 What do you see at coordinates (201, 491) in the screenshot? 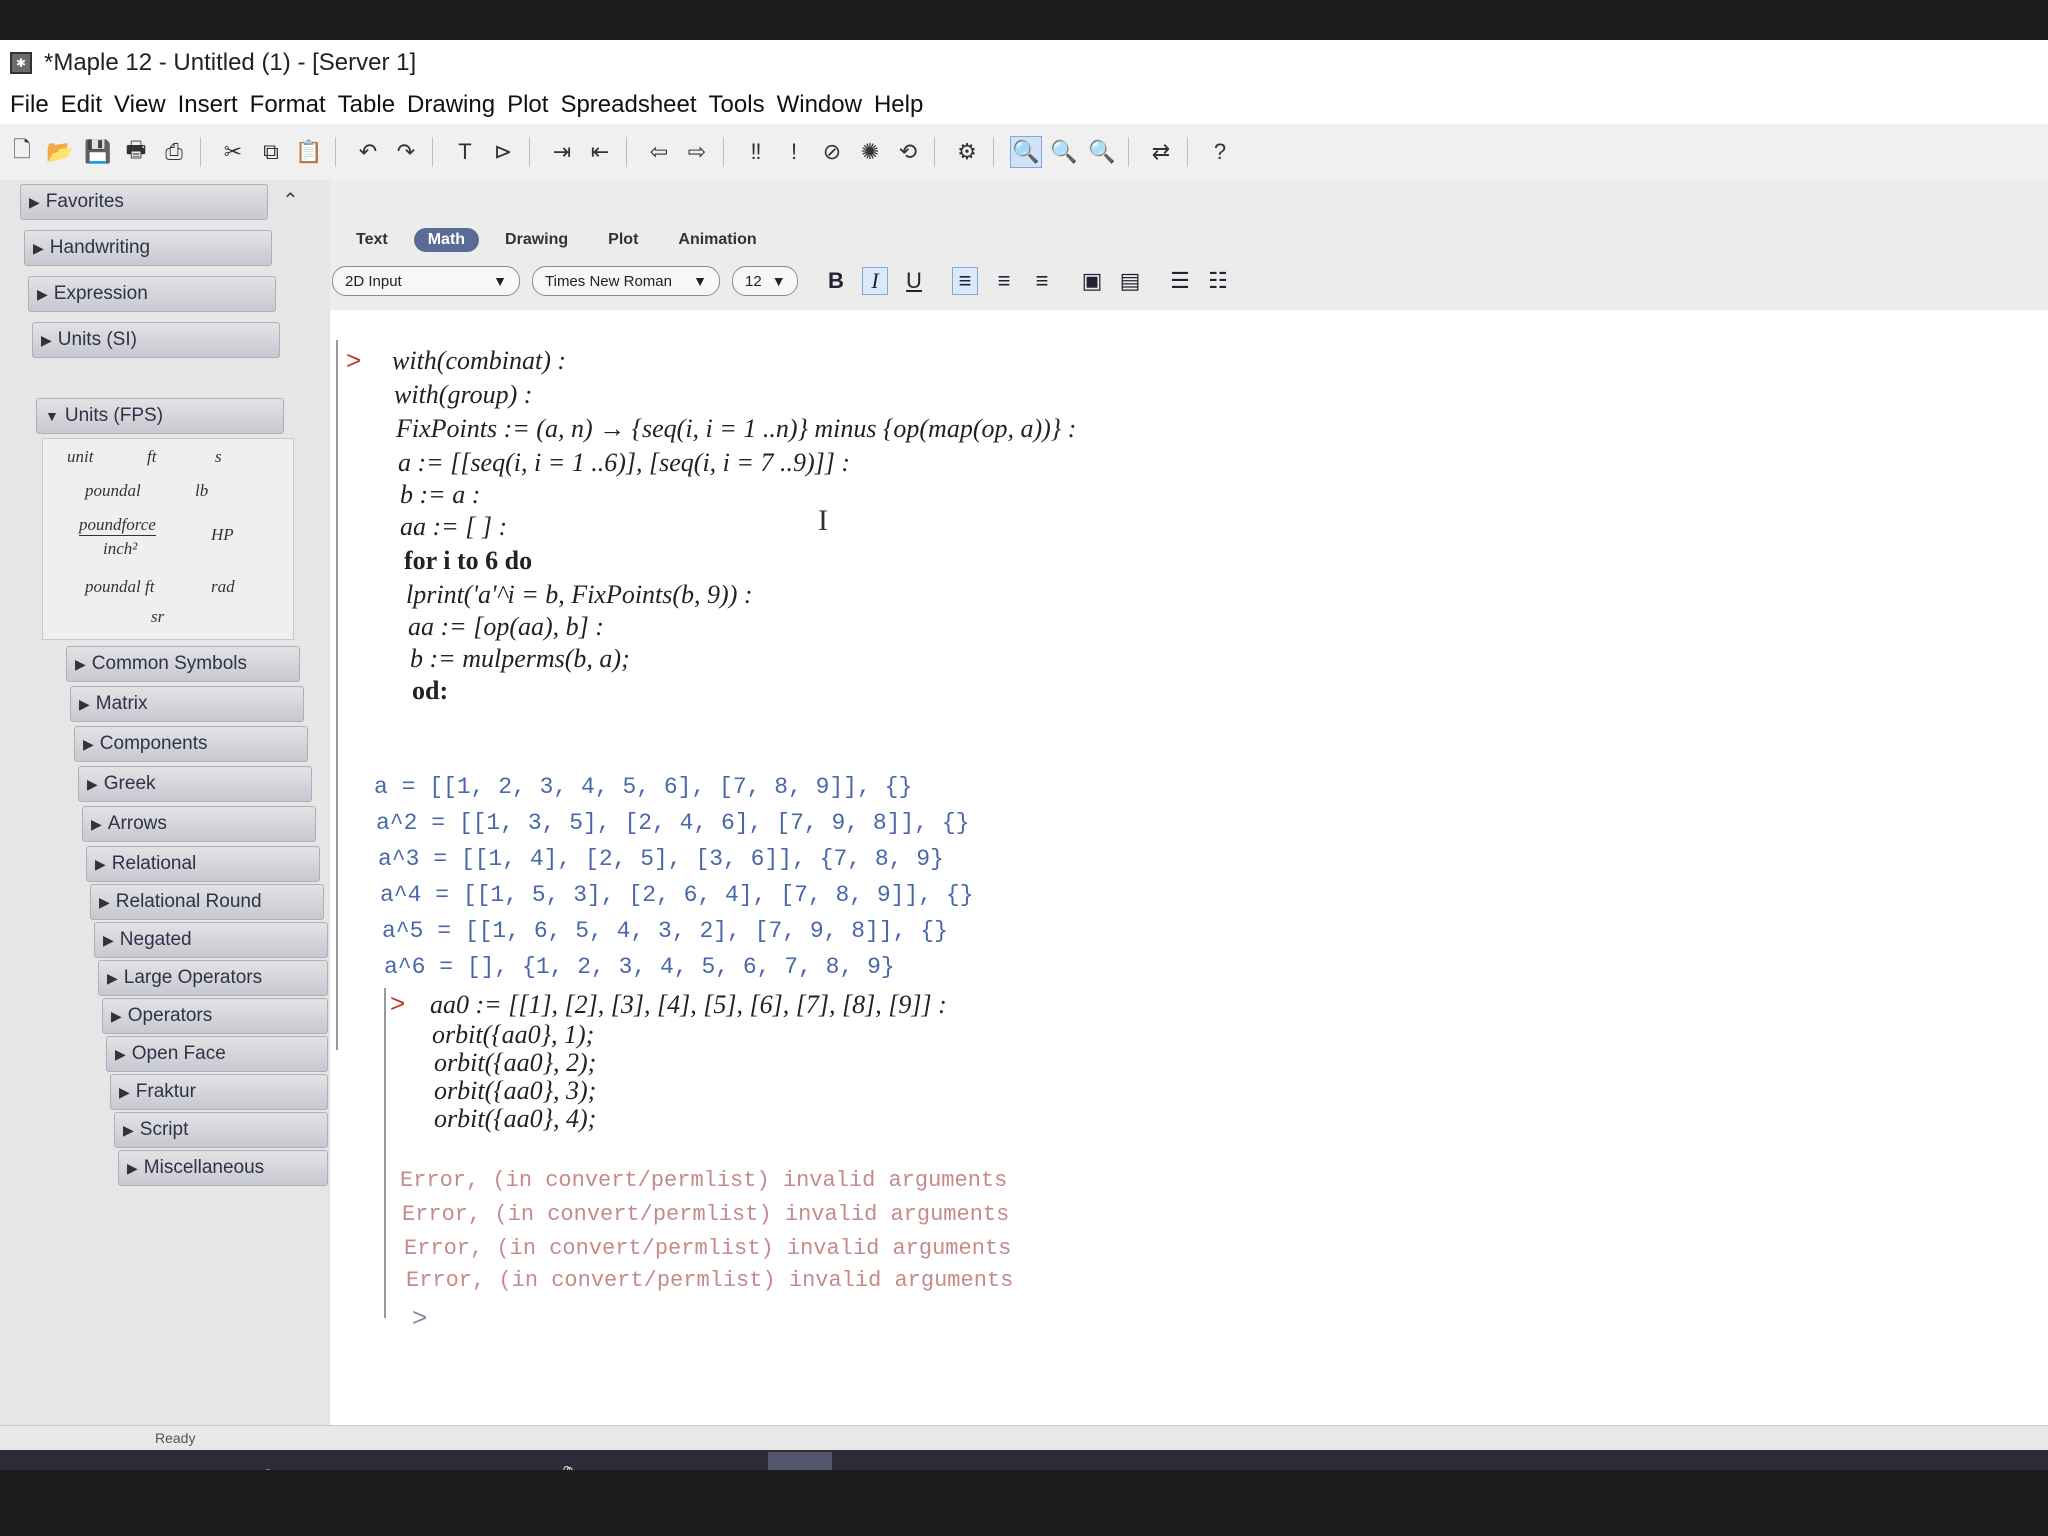
I see `unit-chip: lb` at bounding box center [201, 491].